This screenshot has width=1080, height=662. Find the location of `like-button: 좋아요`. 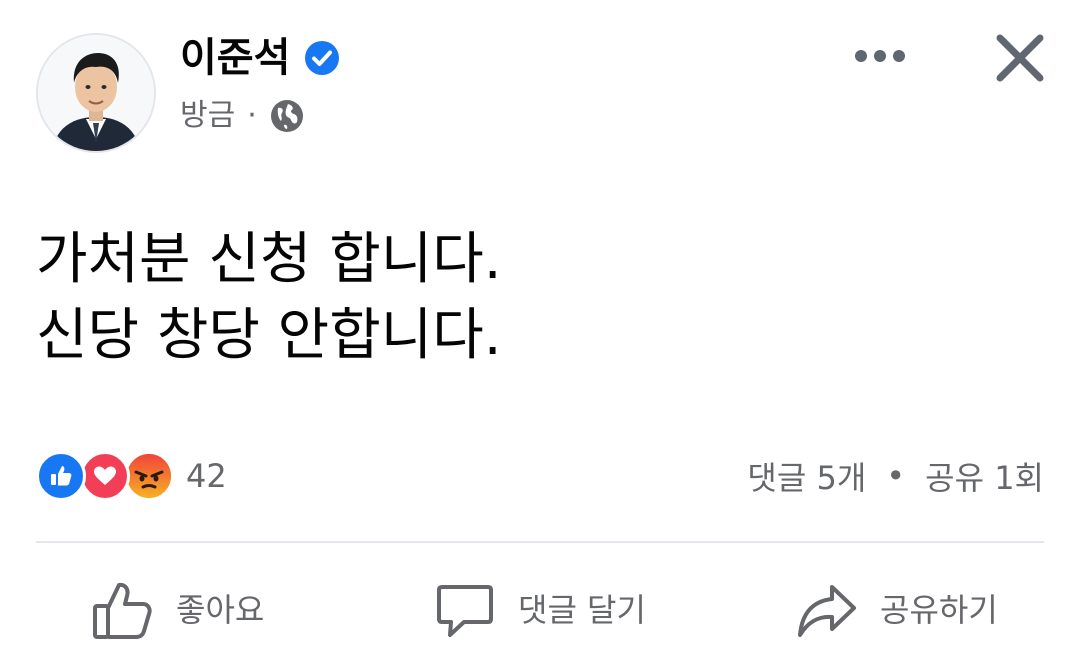

like-button: 좋아요 is located at coordinates (178, 610).